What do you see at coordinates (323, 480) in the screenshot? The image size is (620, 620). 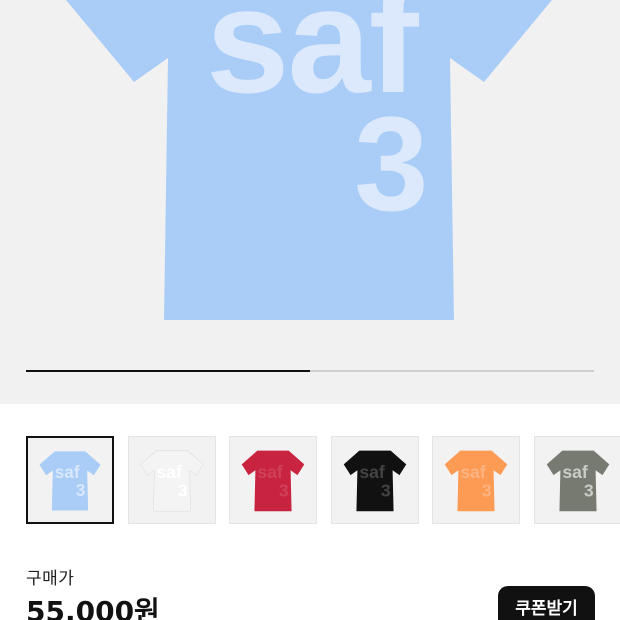 I see `color-thumbnail-list: saf 3 saf 3 saf 3 saf 3 saf 3 saf 3` at bounding box center [323, 480].